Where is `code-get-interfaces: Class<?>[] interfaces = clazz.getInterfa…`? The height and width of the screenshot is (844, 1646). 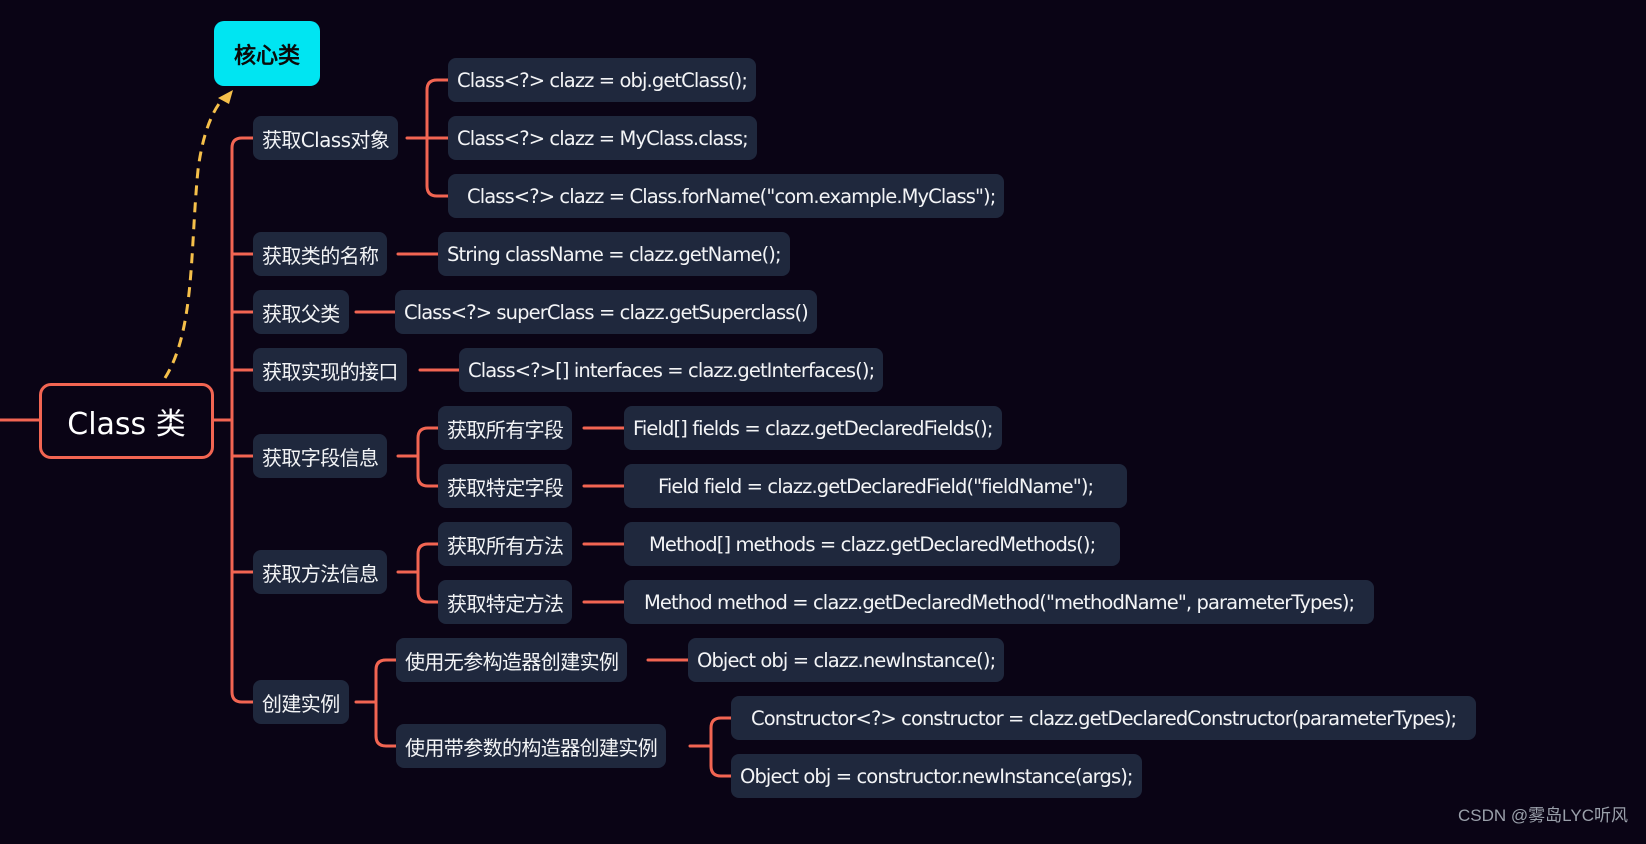
code-get-interfaces: Class<?>[] interfaces = clazz.getInterfa… is located at coordinates (671, 370).